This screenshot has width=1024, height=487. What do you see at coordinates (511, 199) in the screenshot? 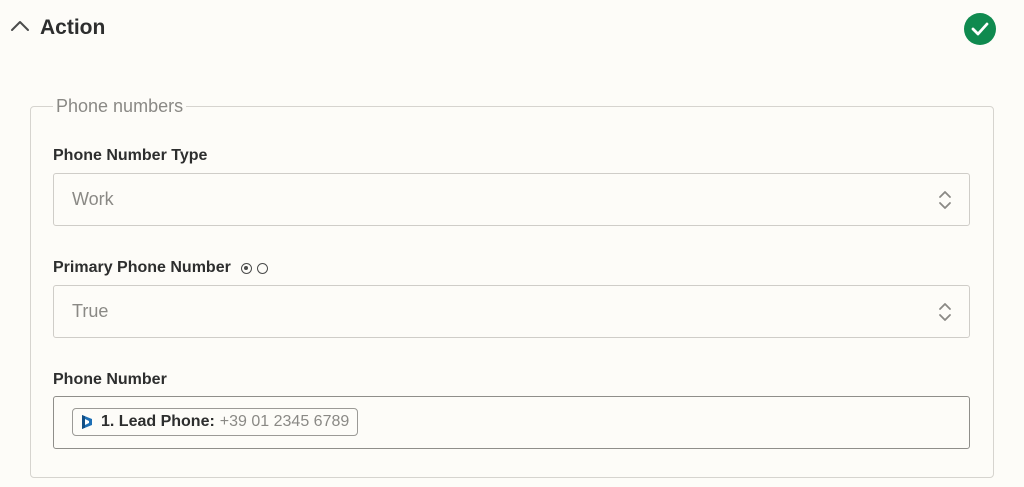
I see `phone-number-type-select: Work` at bounding box center [511, 199].